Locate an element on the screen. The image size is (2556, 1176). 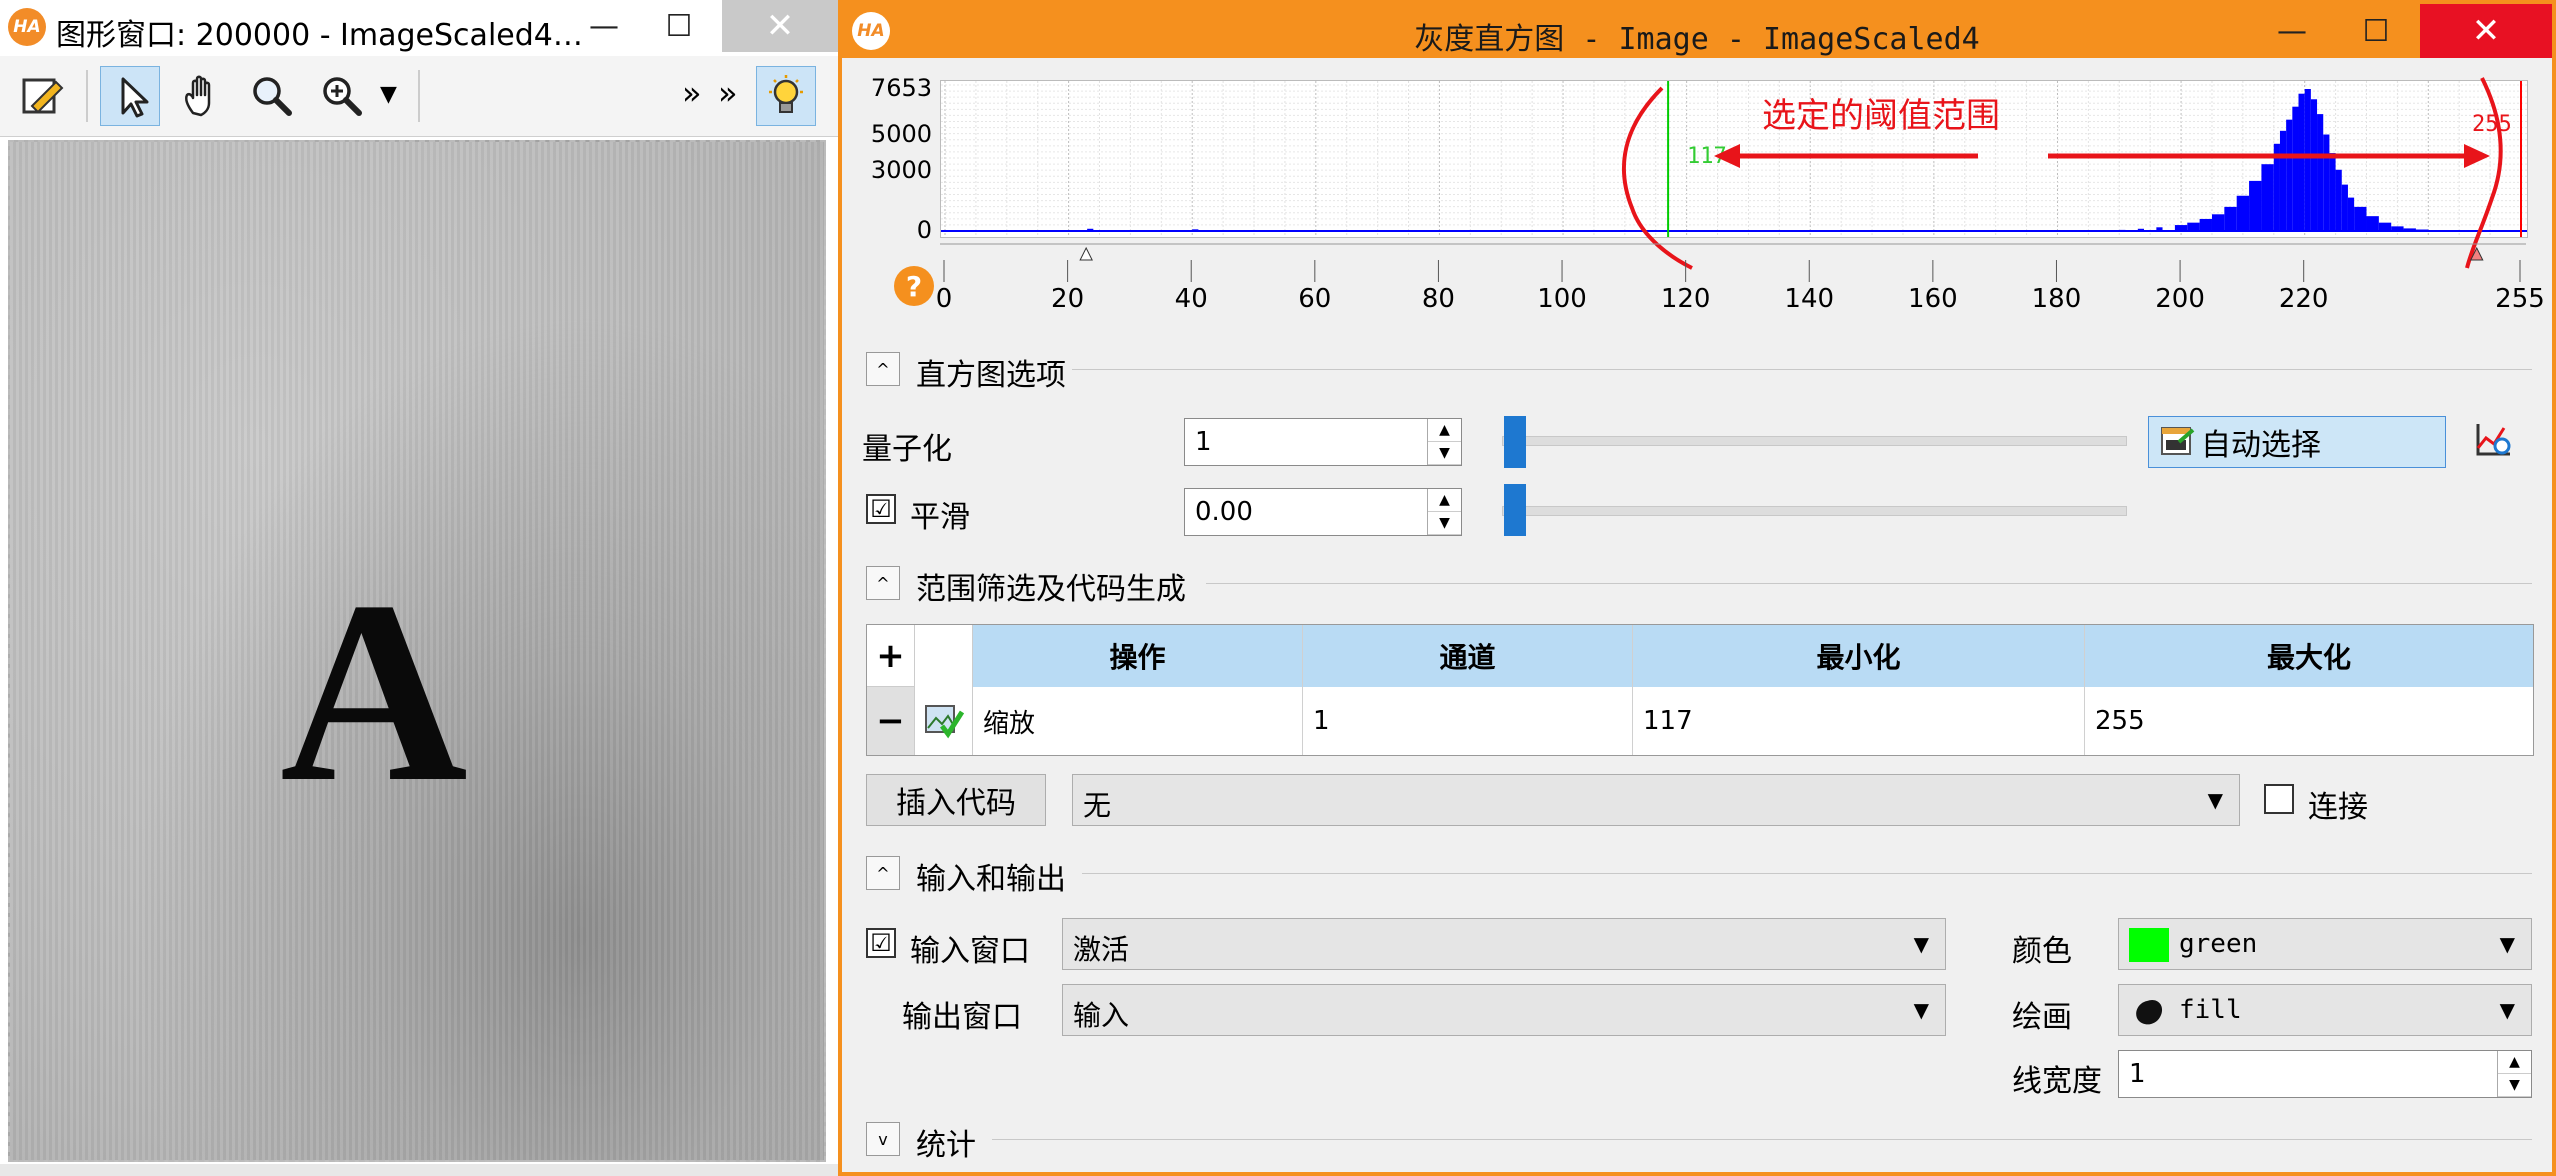
auto-select-icon is located at coordinates (2178, 441).